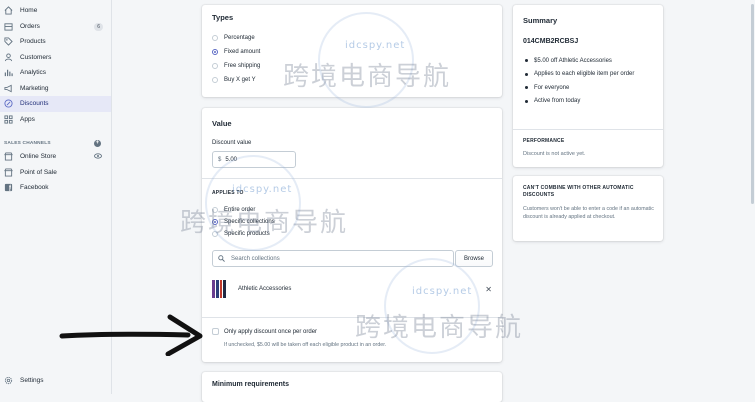  I want to click on sidebar-item-label: Products, so click(33, 42).